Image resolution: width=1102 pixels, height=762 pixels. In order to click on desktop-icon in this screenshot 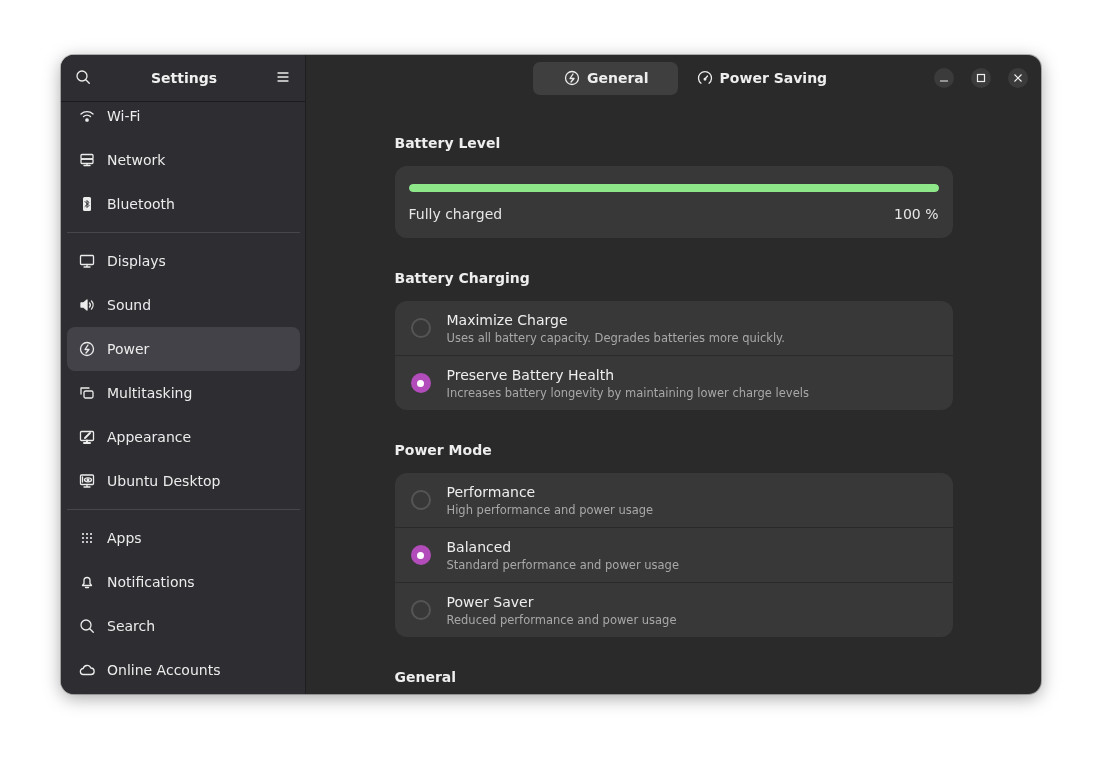, I will do `click(87, 481)`.